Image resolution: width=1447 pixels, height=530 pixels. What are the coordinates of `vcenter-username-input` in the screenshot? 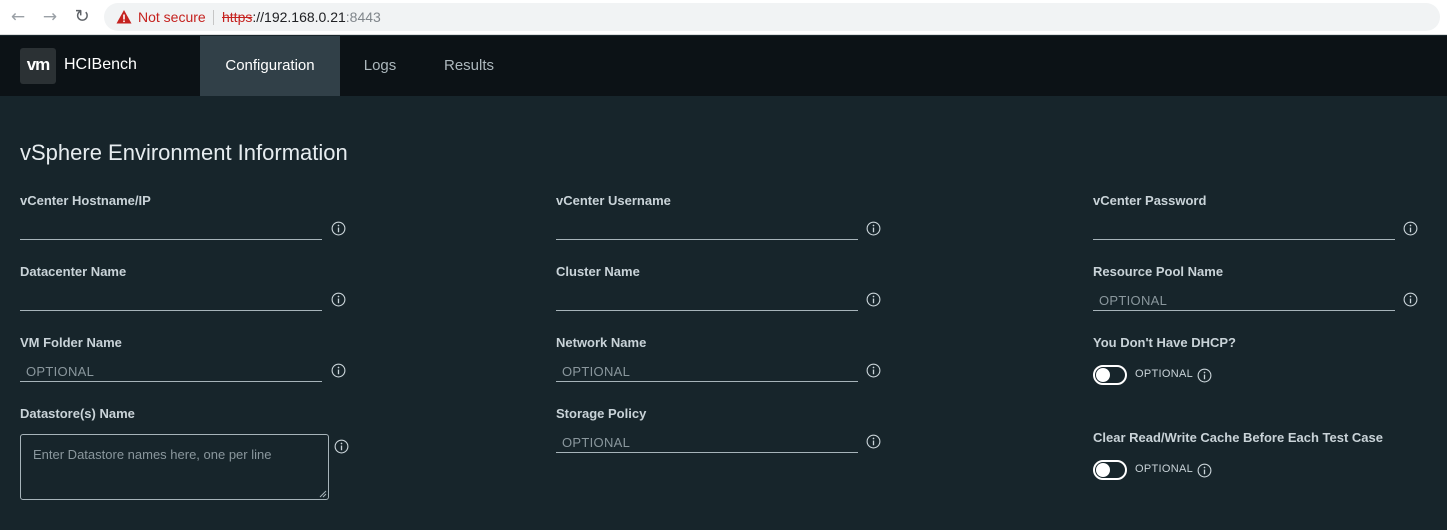 It's located at (707, 230).